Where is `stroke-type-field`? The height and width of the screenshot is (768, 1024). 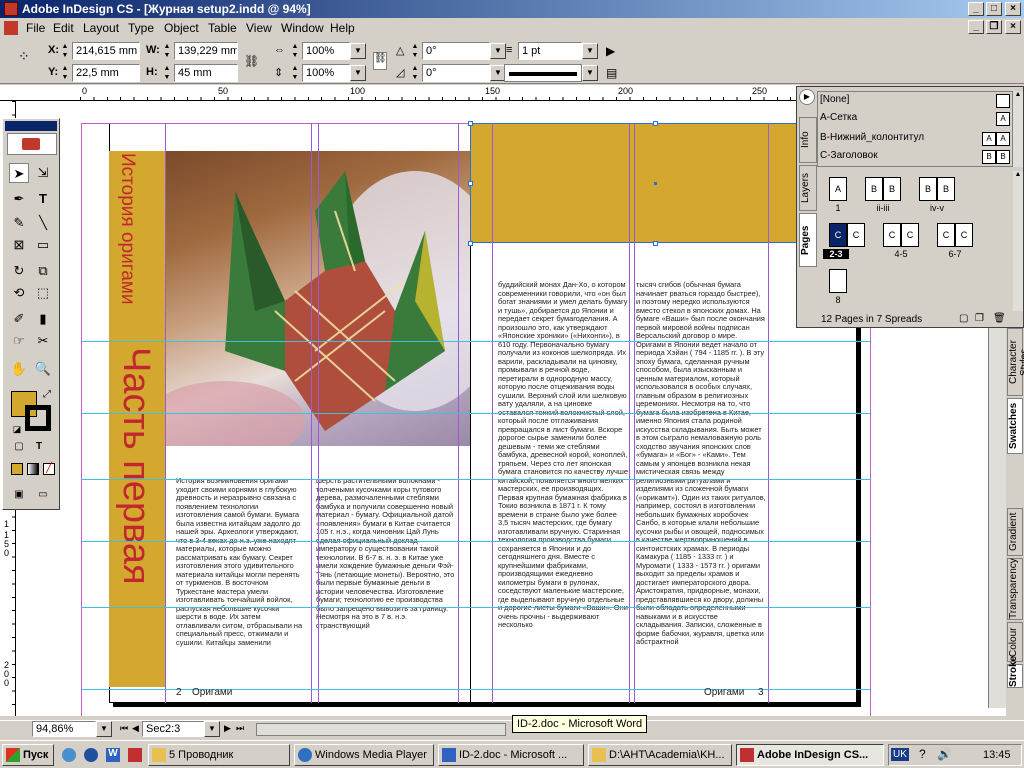 stroke-type-field is located at coordinates (543, 73).